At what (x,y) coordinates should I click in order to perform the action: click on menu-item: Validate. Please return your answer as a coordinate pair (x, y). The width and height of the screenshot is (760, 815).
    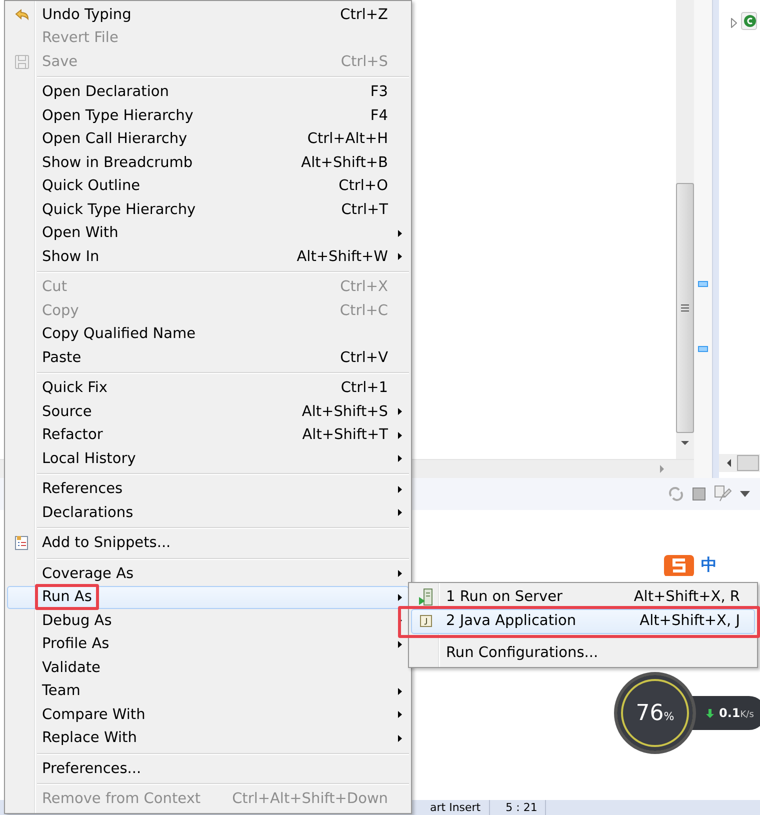
    Looking at the image, I should click on (208, 668).